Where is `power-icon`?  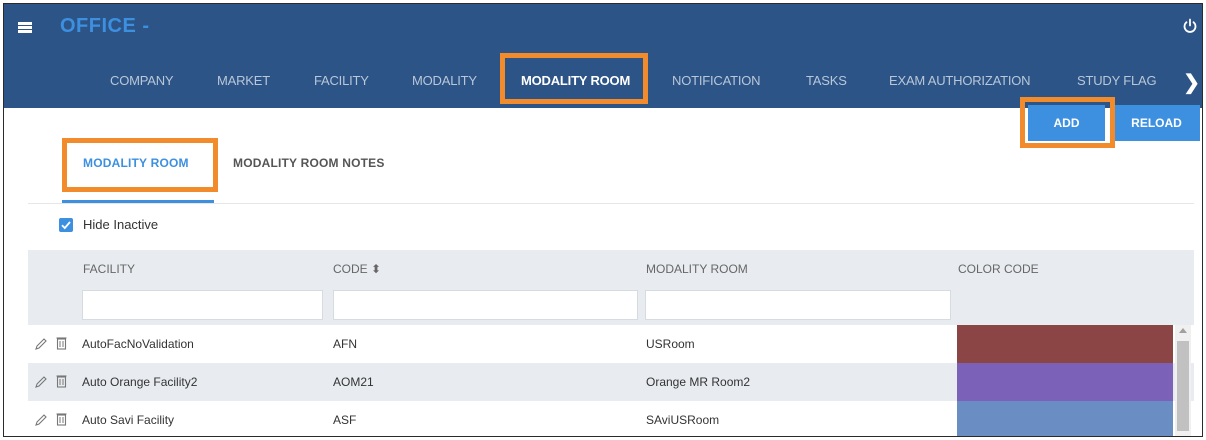 power-icon is located at coordinates (1190, 26).